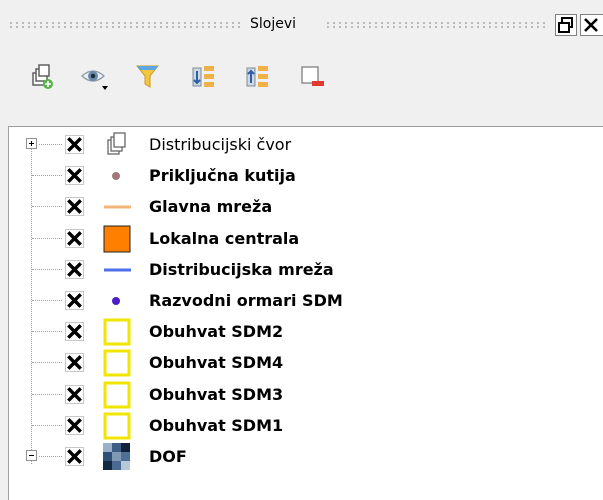 This screenshot has height=500, width=603. I want to click on layer-label: Obuhvat SDM3, so click(216, 394).